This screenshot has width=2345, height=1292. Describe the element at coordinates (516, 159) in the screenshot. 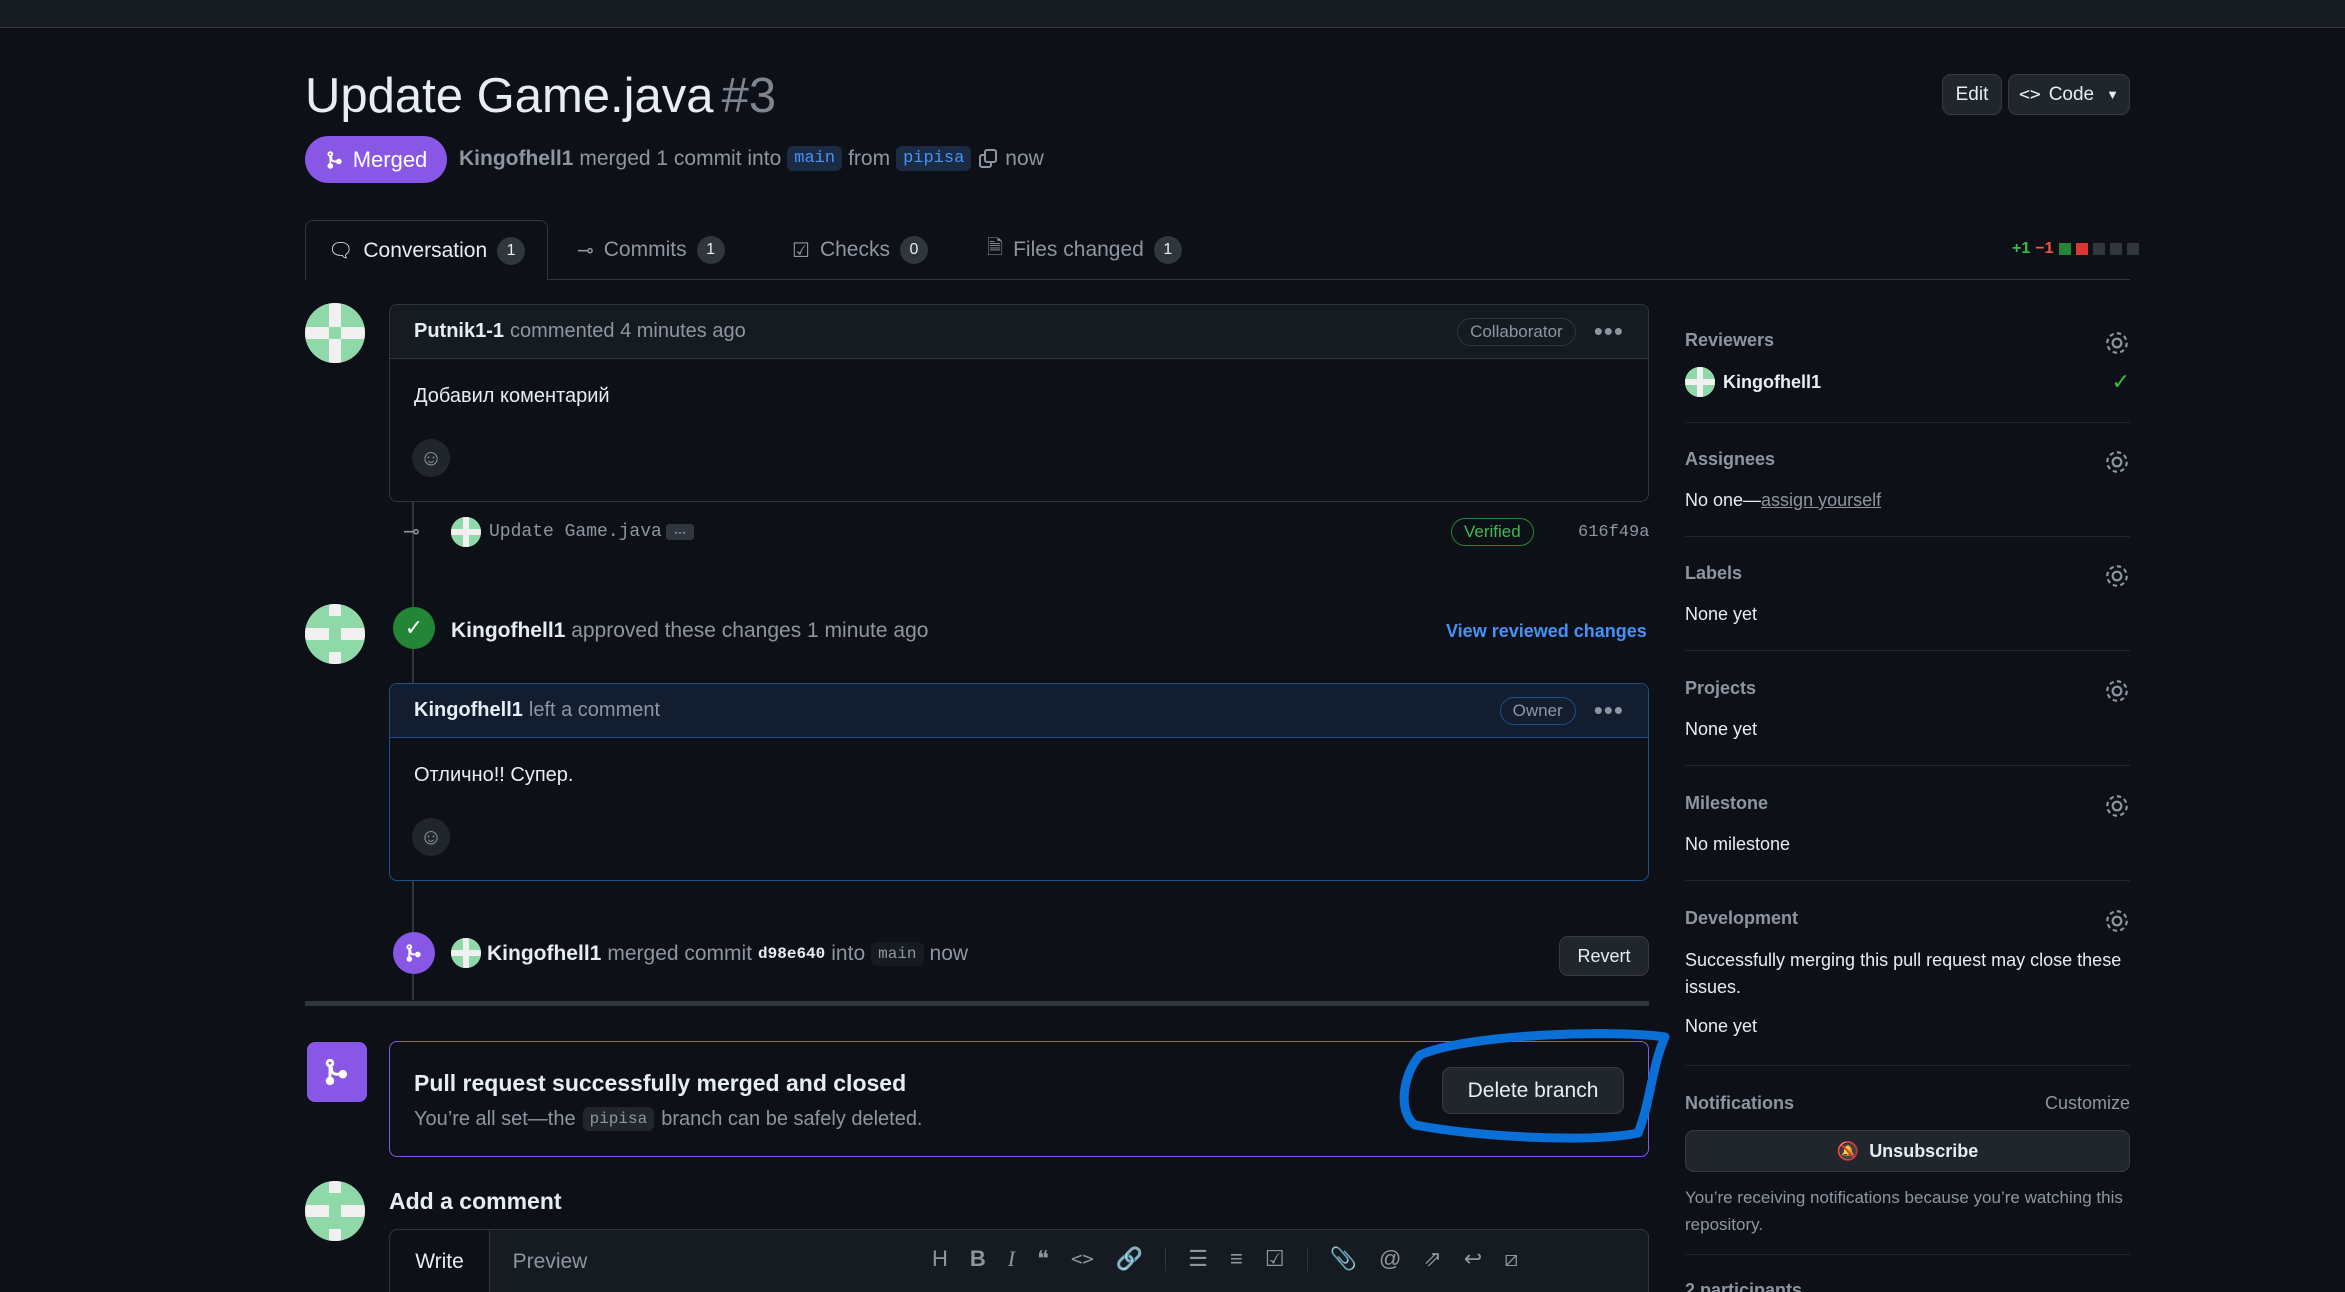

I see `pr-author-link: Kingofhell1` at that location.